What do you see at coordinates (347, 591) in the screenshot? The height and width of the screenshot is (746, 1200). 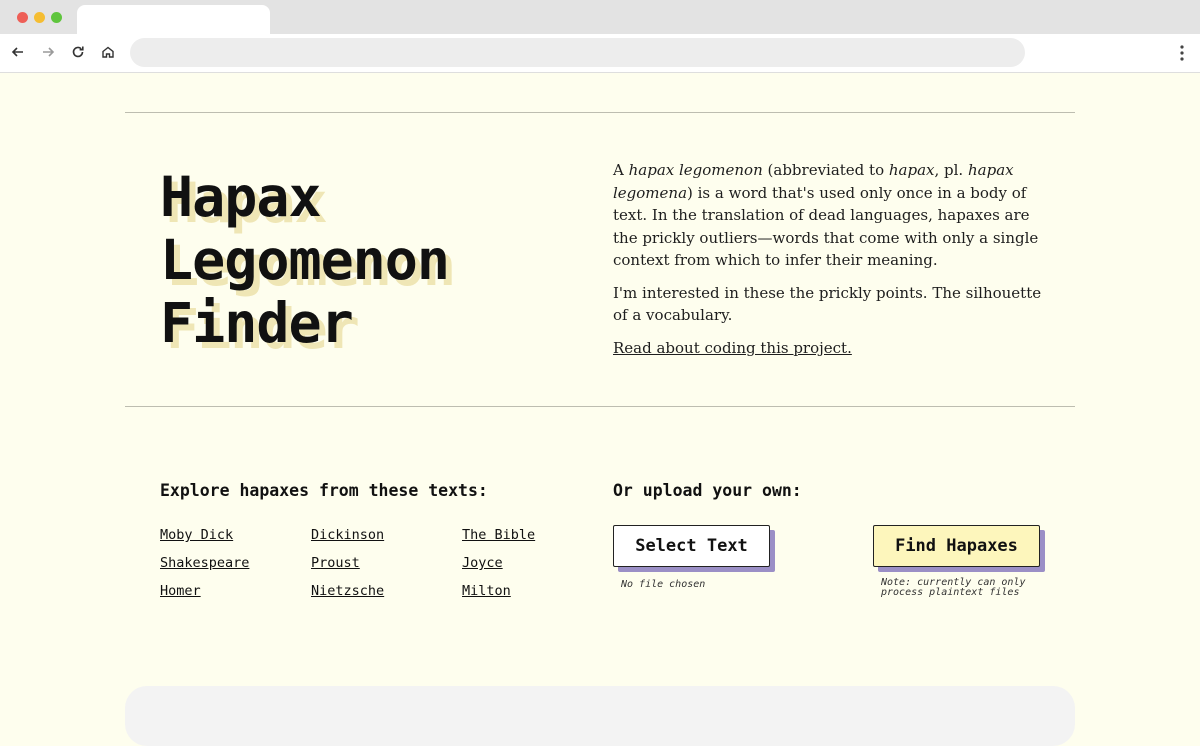 I see `text-link: Nietzsche` at bounding box center [347, 591].